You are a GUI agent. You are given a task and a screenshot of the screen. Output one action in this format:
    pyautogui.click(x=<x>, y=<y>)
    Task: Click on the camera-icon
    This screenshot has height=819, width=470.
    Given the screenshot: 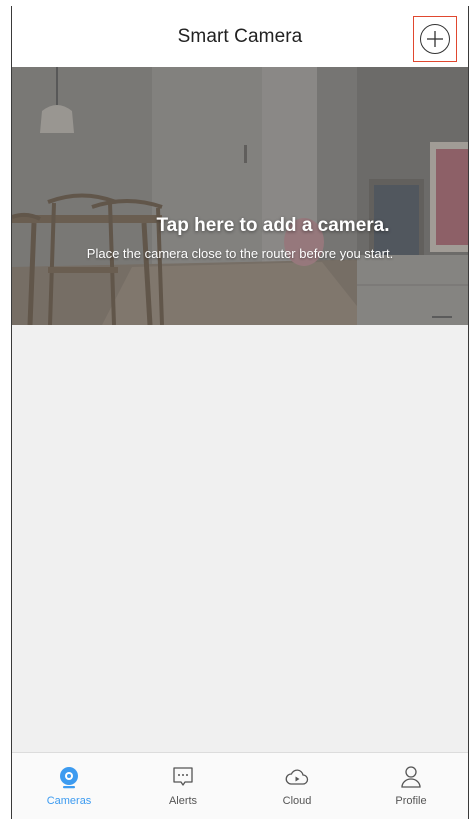 What is the action you would take?
    pyautogui.click(x=69, y=777)
    